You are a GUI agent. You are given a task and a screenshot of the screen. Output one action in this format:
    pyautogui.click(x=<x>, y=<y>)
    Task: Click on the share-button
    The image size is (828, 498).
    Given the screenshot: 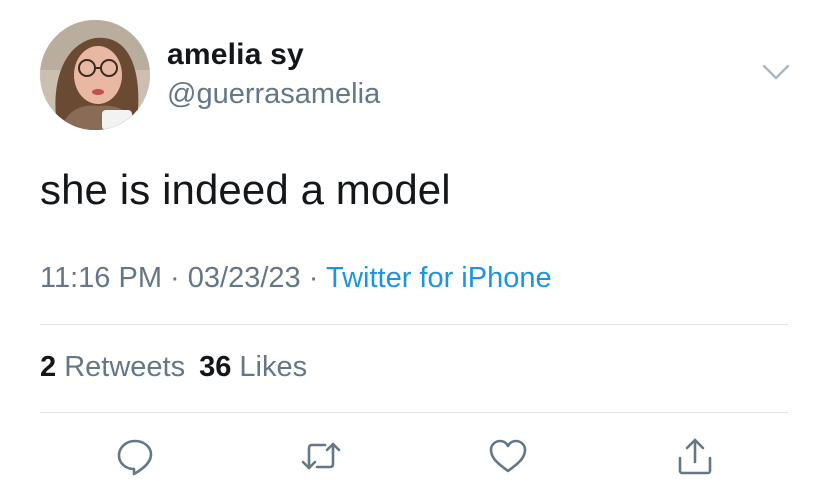 What is the action you would take?
    pyautogui.click(x=695, y=456)
    